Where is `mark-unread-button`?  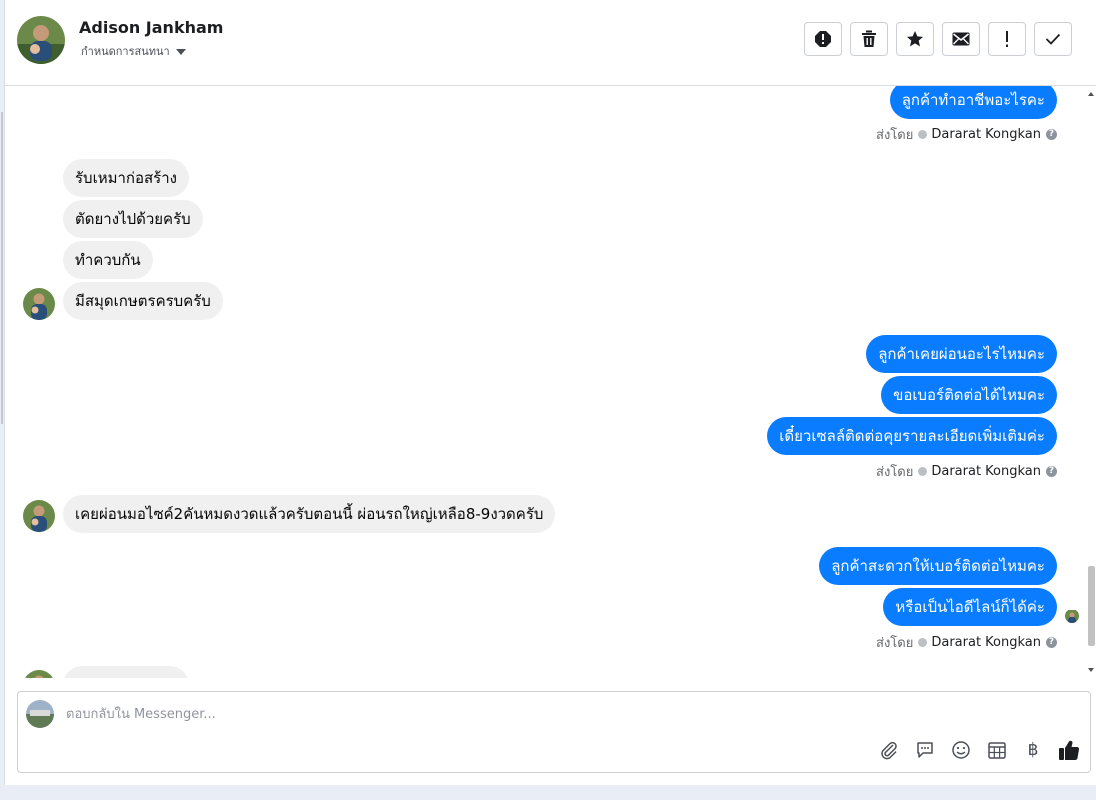
mark-unread-button is located at coordinates (961, 39).